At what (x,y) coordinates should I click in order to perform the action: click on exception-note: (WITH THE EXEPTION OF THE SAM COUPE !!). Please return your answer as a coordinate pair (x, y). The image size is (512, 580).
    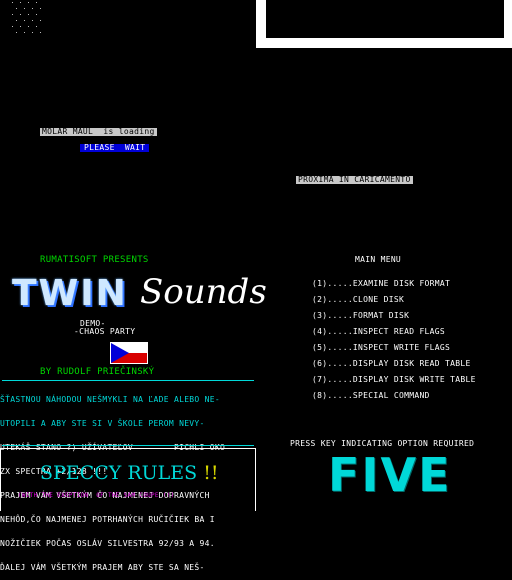
    Looking at the image, I should click on (96, 495).